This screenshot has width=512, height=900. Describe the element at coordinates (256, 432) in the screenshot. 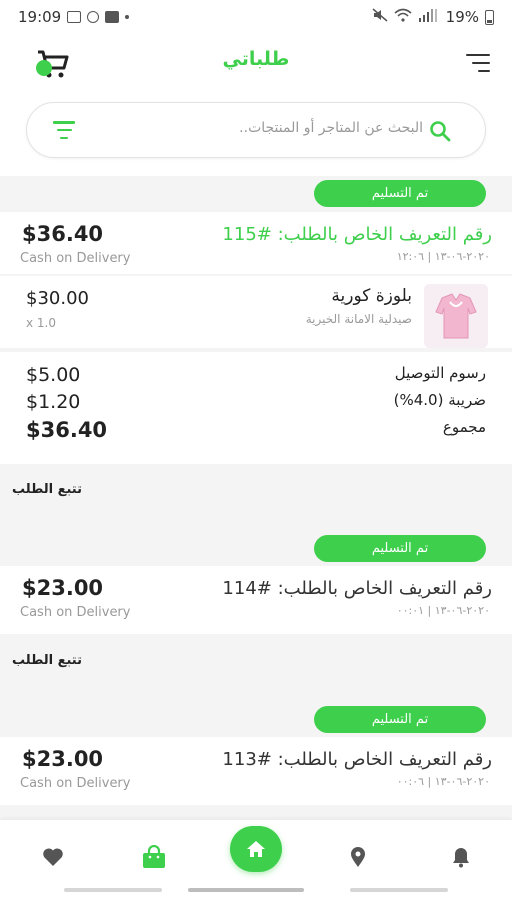

I see `total-row: مجموع $36.40` at that location.